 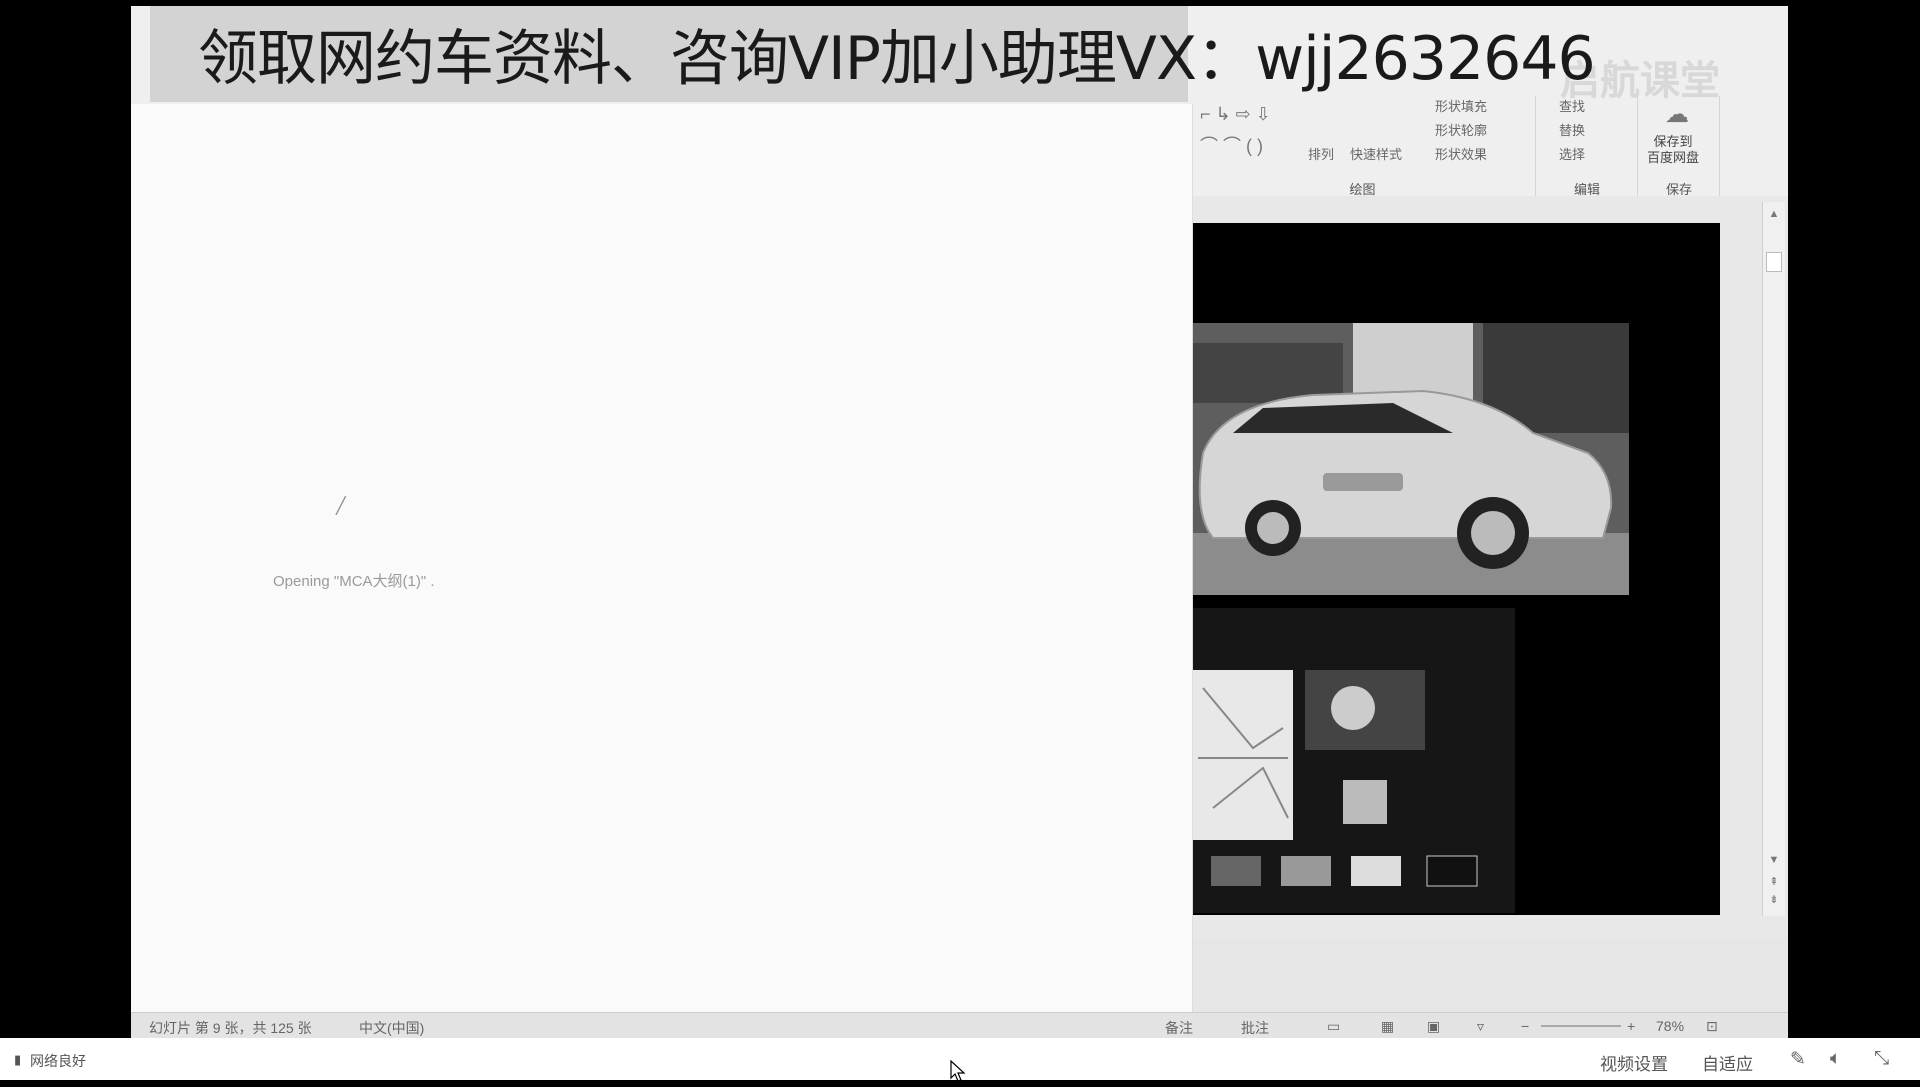 I want to click on shape-fill-button: 形状填充, so click(x=1461, y=105).